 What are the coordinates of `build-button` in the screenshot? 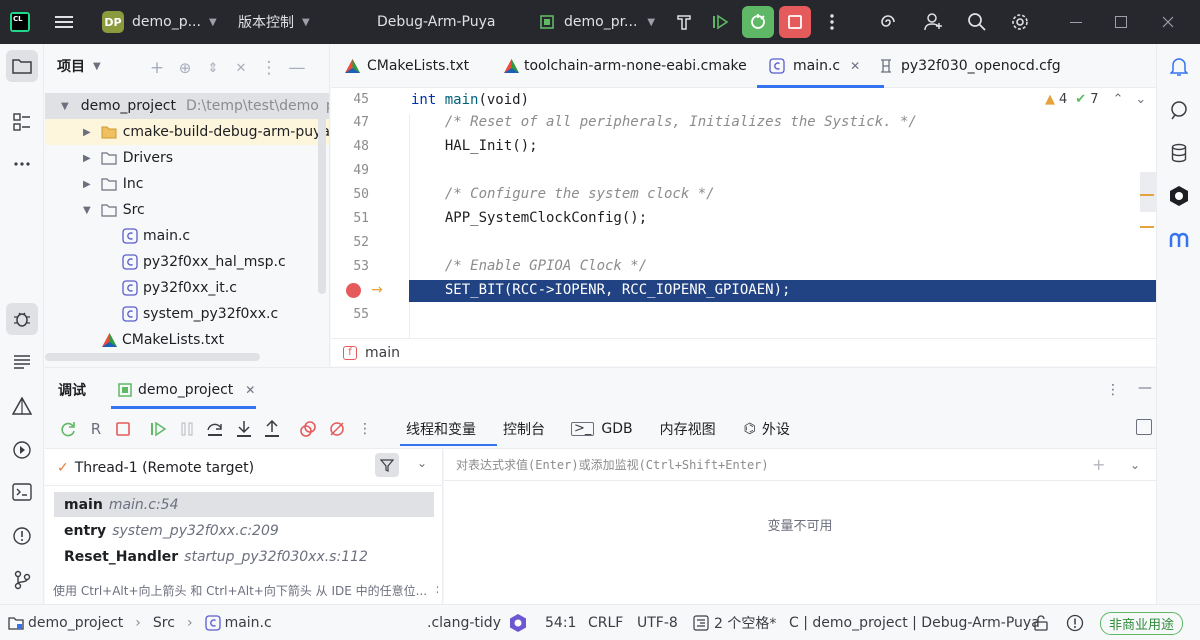 It's located at (684, 22).